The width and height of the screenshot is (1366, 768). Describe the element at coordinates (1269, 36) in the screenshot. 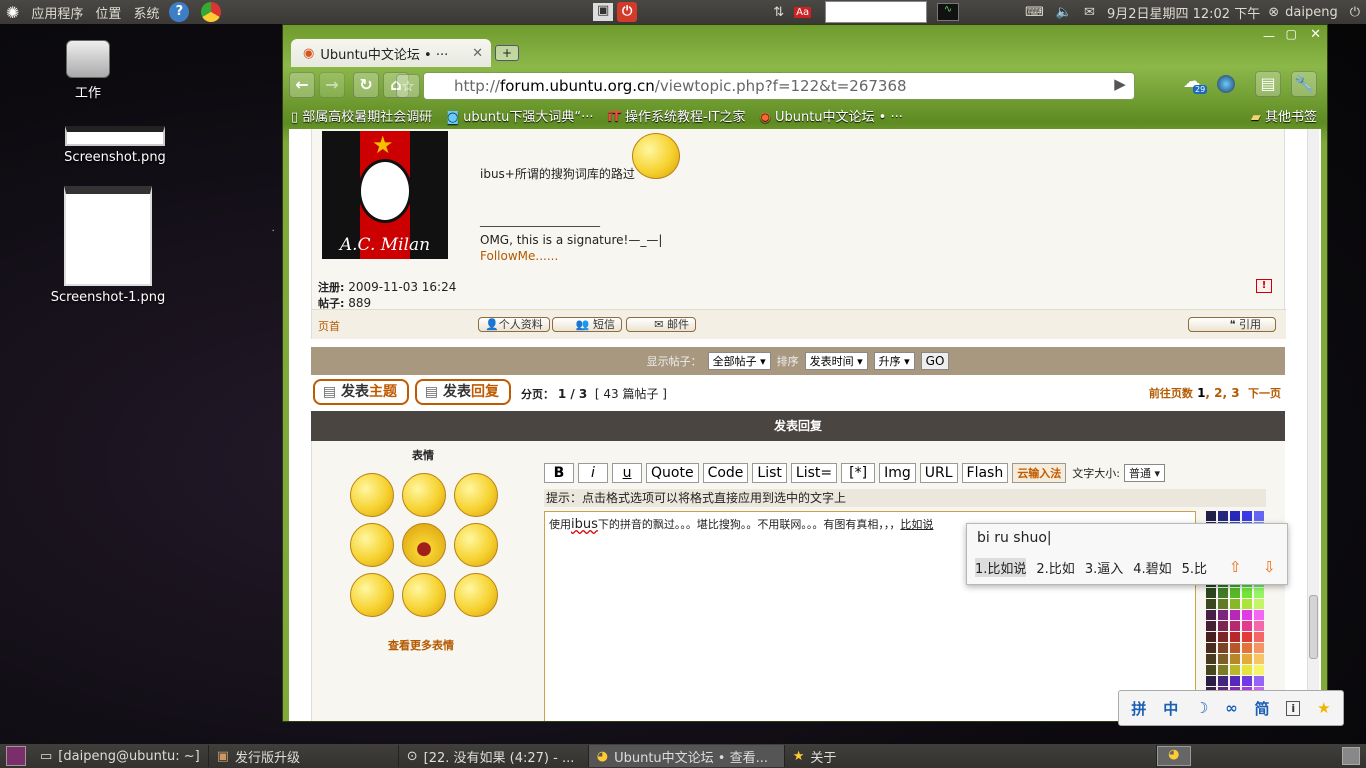

I see `window-minimize-icon: —` at that location.